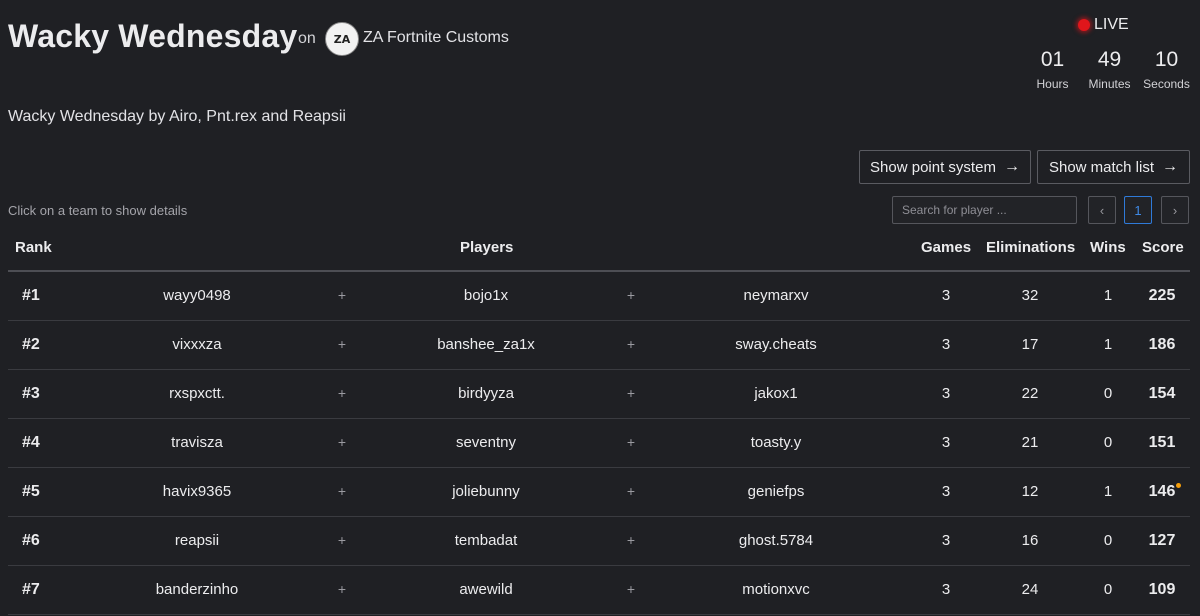 This screenshot has width=1200, height=616. I want to click on countdown-minutes: 49 Minutes, so click(1109, 69).